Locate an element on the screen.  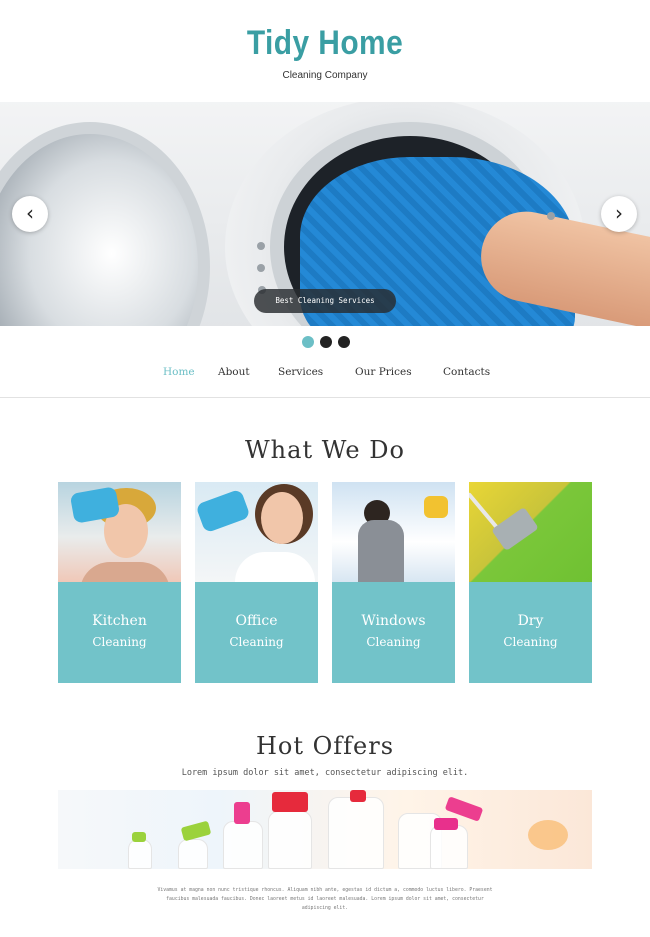
service-card-windows: Windows Cleaning is located at coordinates (393, 582).